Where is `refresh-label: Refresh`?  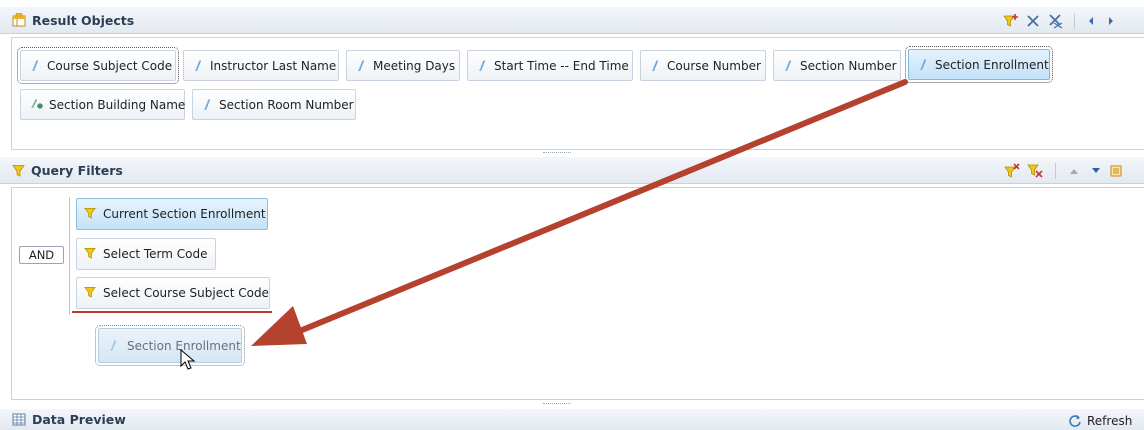
refresh-label: Refresh is located at coordinates (1110, 421).